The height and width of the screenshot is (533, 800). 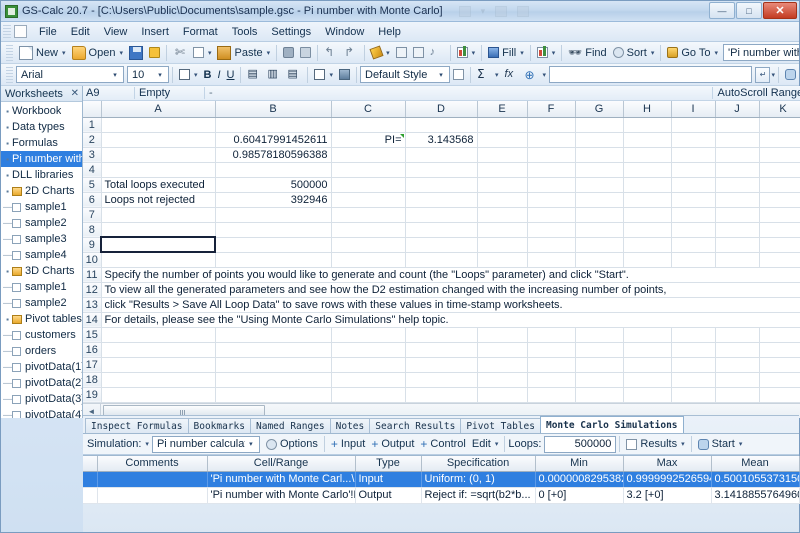 What do you see at coordinates (92, 275) in the screenshot?
I see `row-header-11: 11` at bounding box center [92, 275].